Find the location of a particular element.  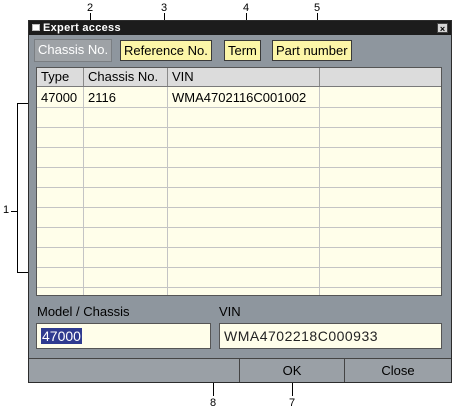

table-cell-chassis-no: 2116 is located at coordinates (100, 98).